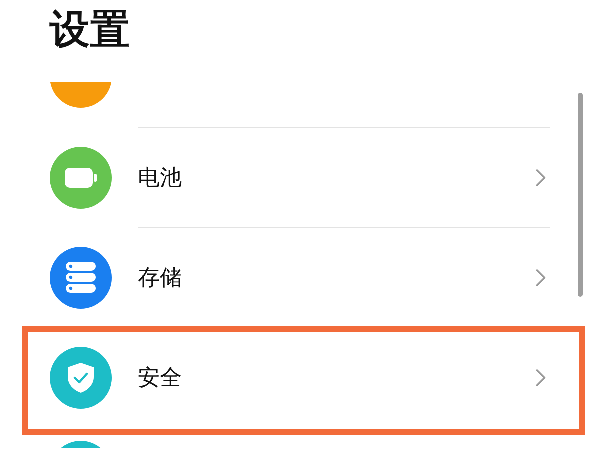  What do you see at coordinates (160, 178) in the screenshot?
I see `item-label: 电池` at bounding box center [160, 178].